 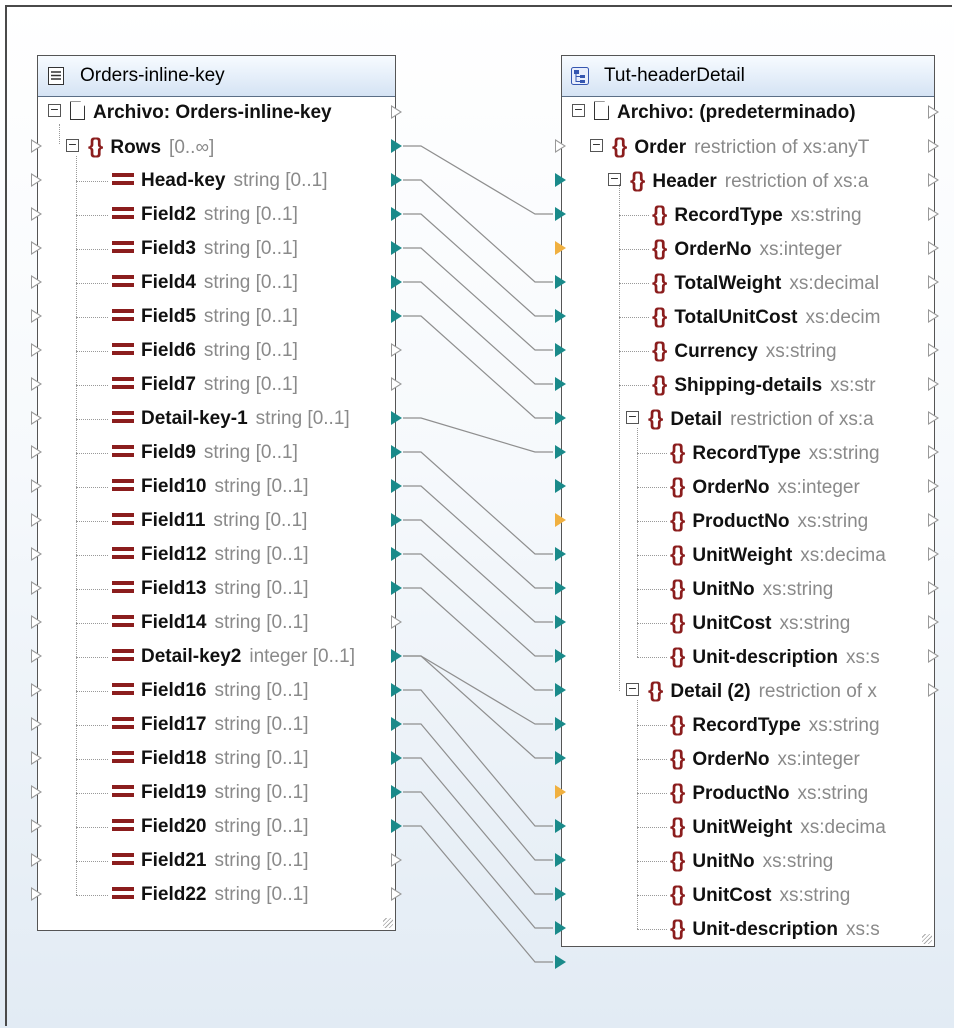 What do you see at coordinates (210, 589) in the screenshot?
I see `source-field-row: Field13 string [0..1]` at bounding box center [210, 589].